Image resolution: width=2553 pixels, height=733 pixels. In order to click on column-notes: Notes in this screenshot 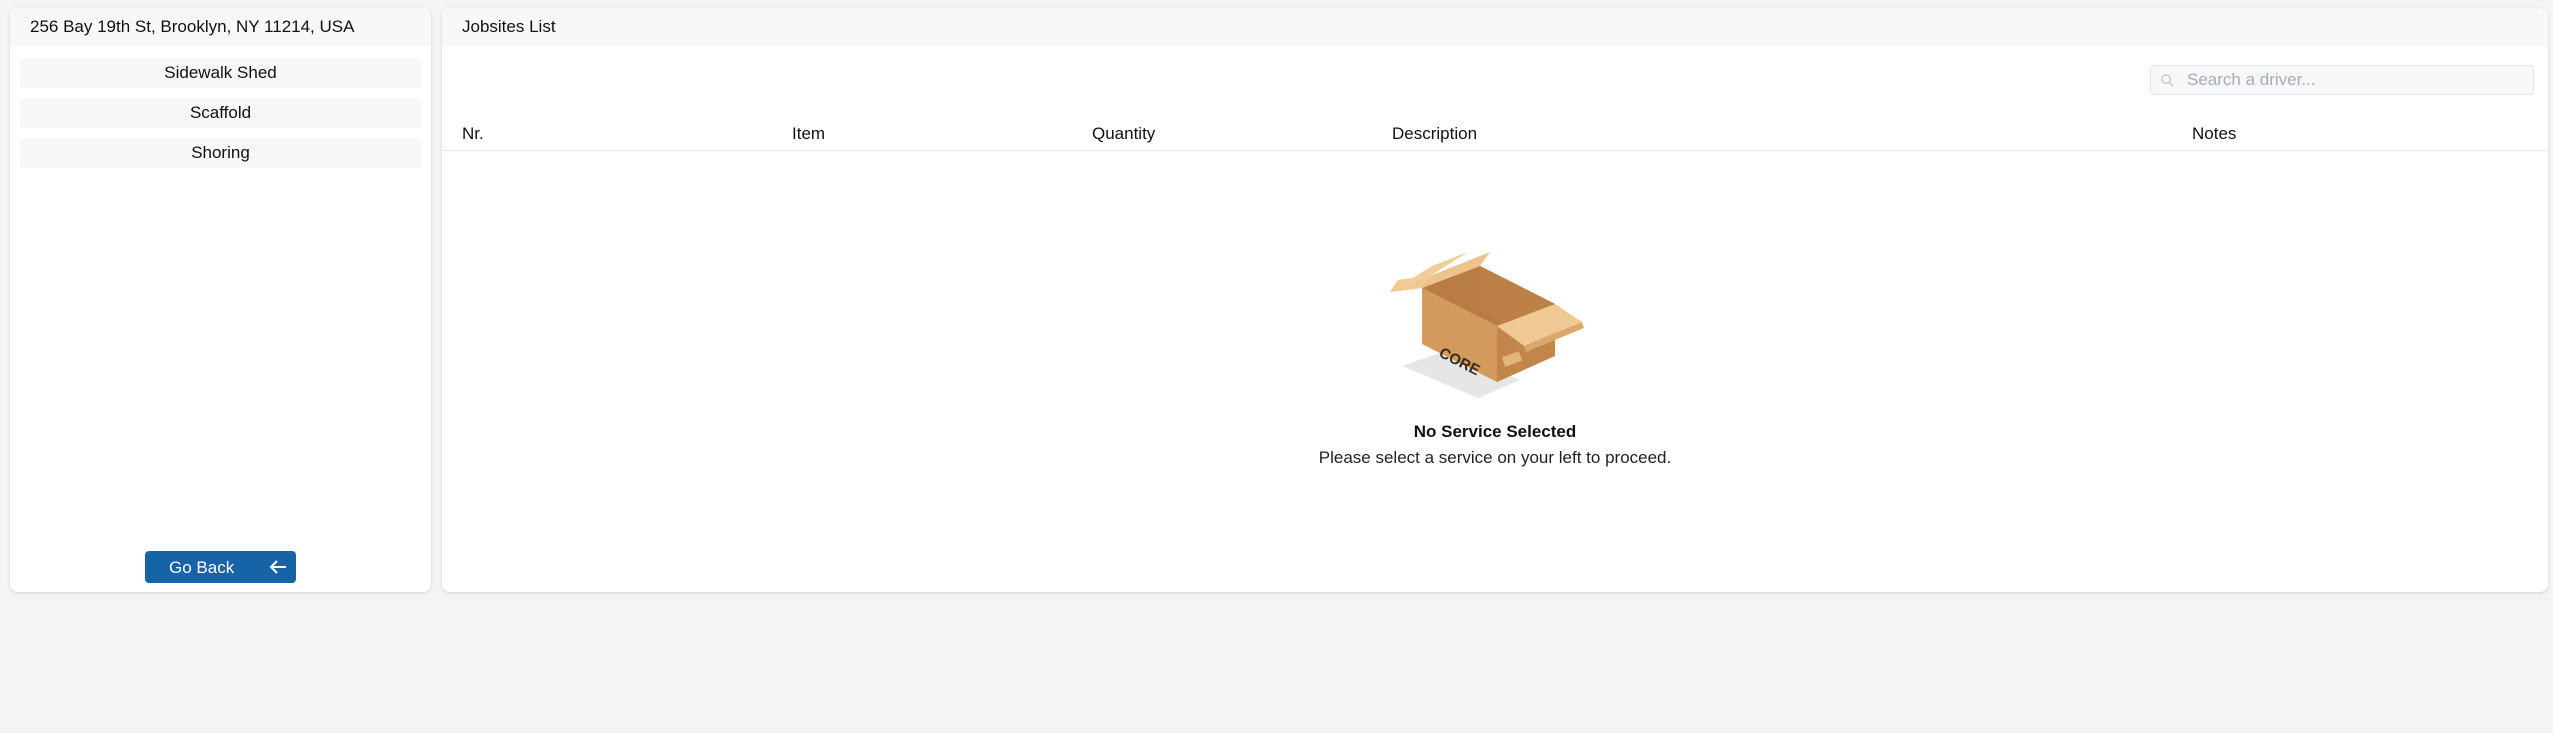, I will do `click(2214, 134)`.